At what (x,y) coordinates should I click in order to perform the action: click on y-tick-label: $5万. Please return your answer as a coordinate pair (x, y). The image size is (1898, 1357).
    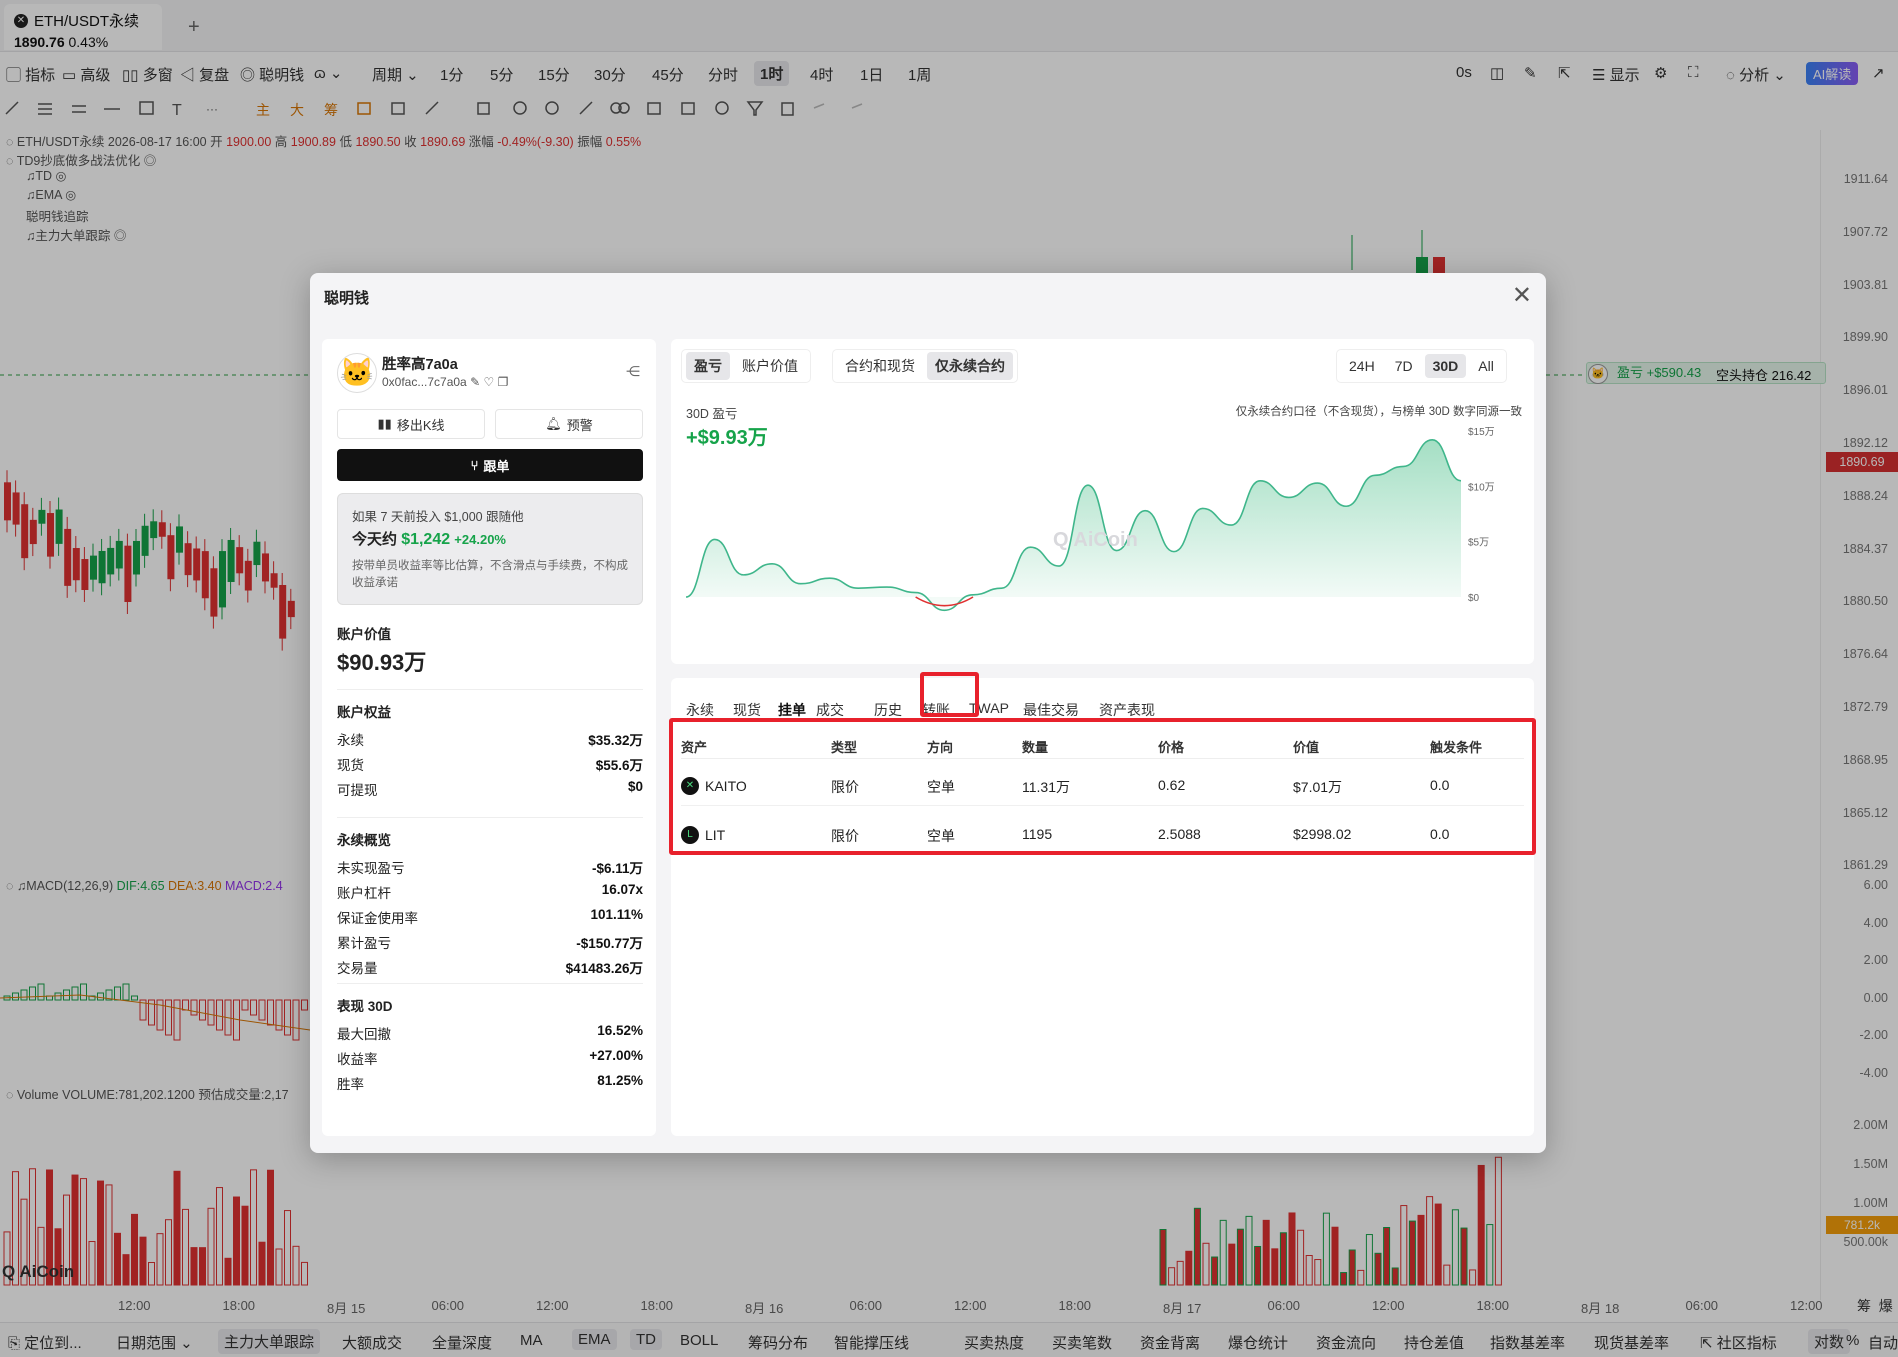
    Looking at the image, I should click on (1478, 543).